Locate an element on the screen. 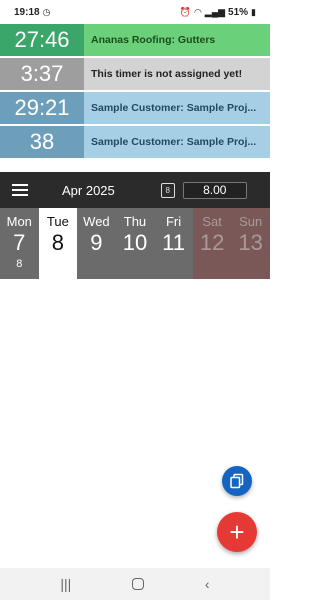 The width and height of the screenshot is (320, 600). day-number: 11 is located at coordinates (173, 242).